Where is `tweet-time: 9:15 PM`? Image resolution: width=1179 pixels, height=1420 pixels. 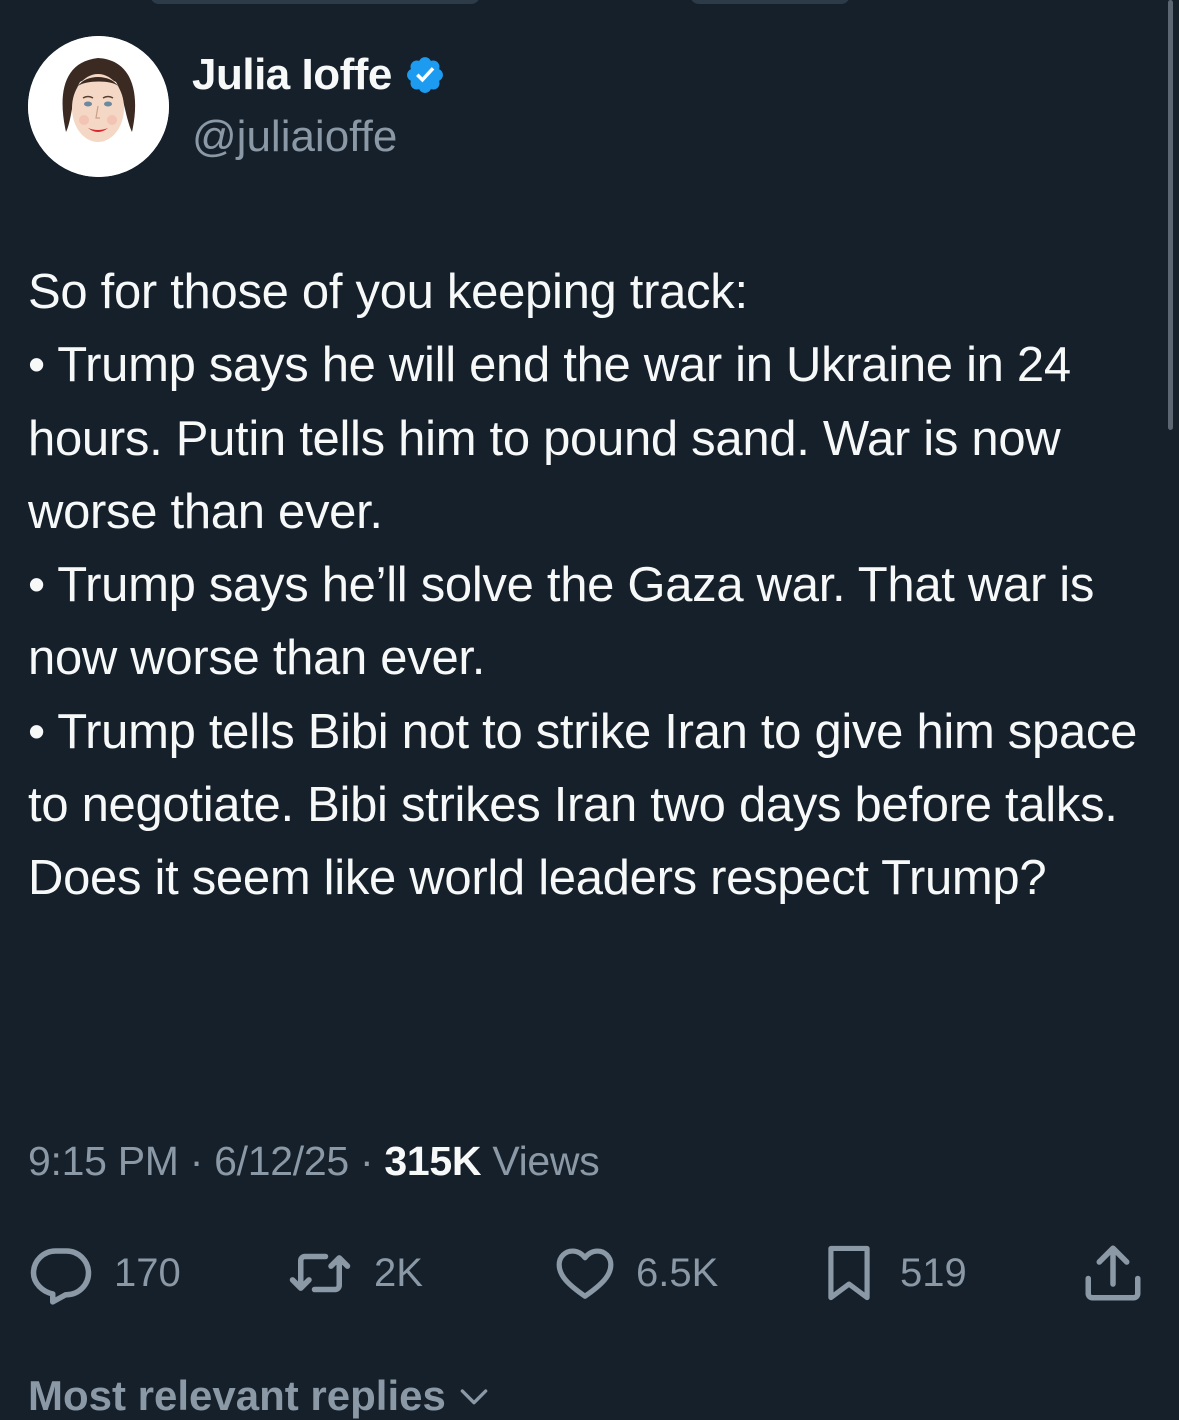 tweet-time: 9:15 PM is located at coordinates (103, 1161).